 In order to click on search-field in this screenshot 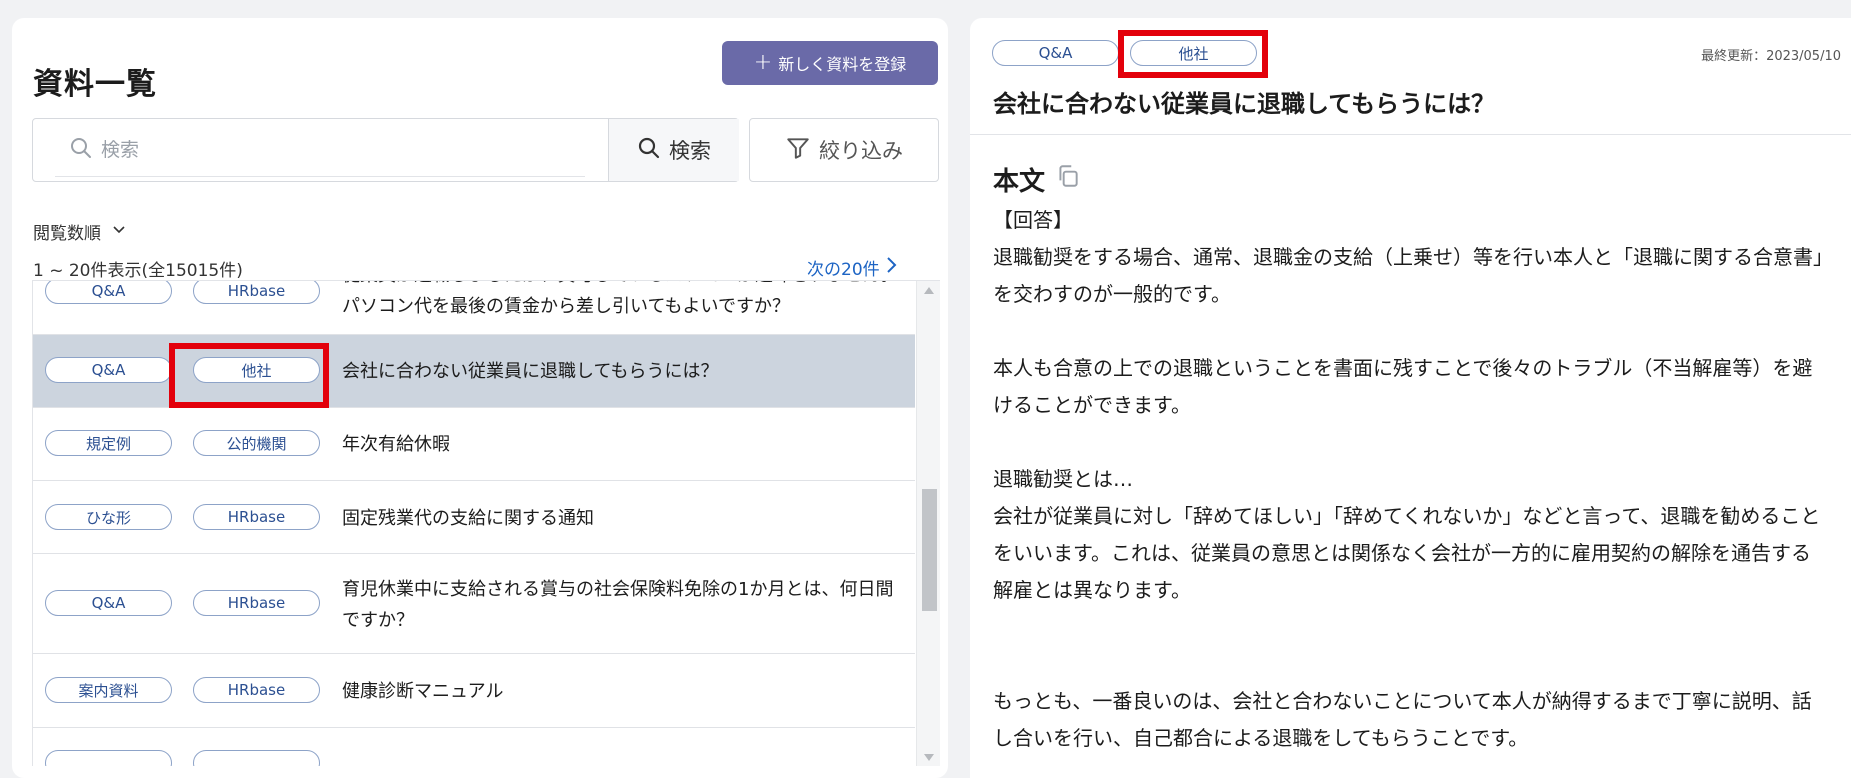, I will do `click(320, 150)`.